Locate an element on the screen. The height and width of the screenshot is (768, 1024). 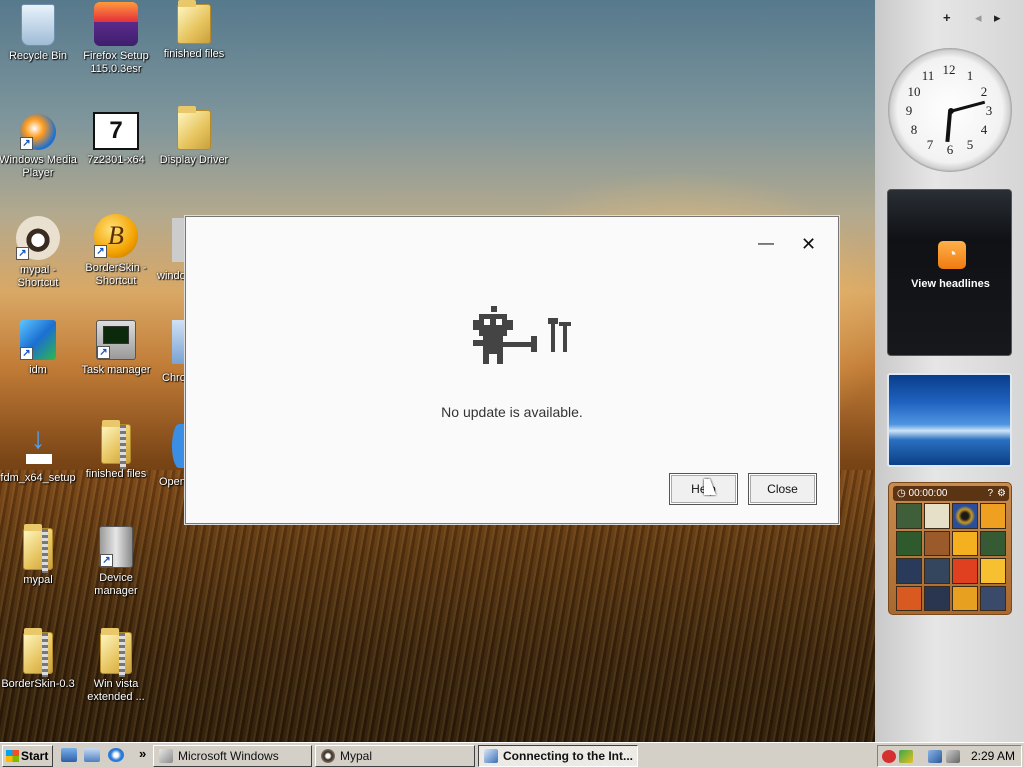
desktop-icon-chrome: Chro is located at coordinates (172, 352).